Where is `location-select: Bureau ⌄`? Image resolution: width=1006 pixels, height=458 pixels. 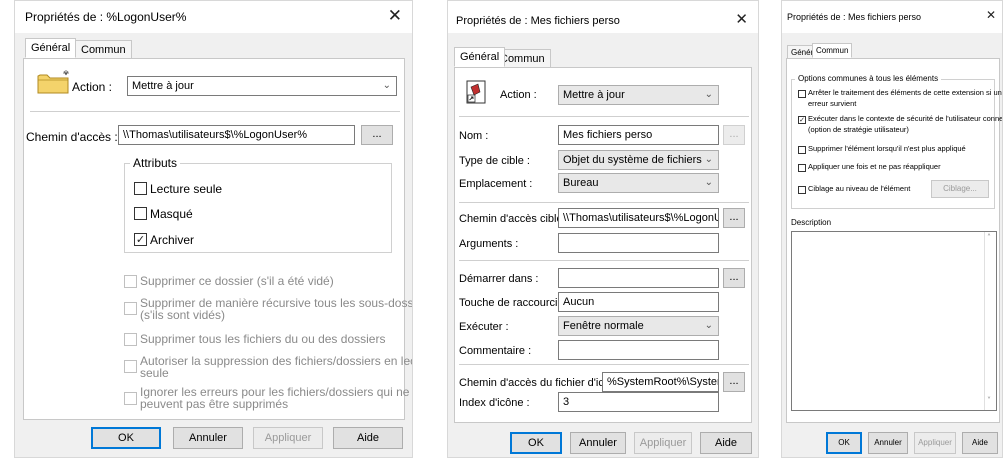 location-select: Bureau ⌄ is located at coordinates (638, 183).